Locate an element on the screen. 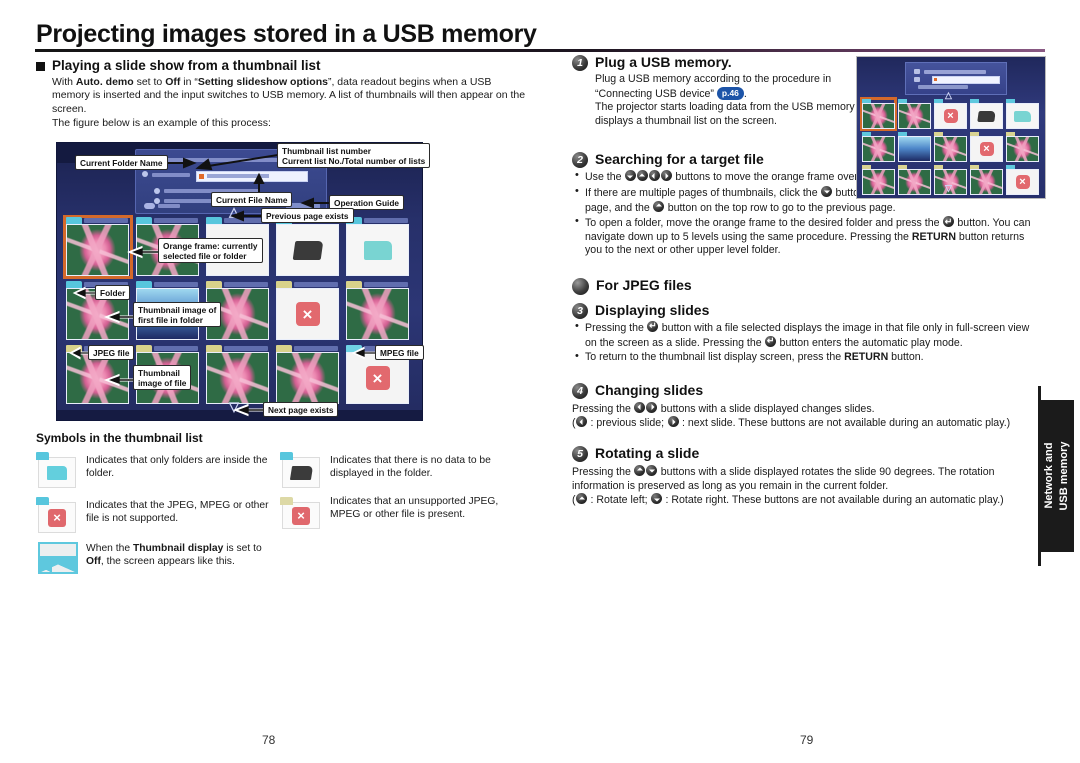 The image size is (1080, 763). s3b2-b: button. is located at coordinates (906, 357).